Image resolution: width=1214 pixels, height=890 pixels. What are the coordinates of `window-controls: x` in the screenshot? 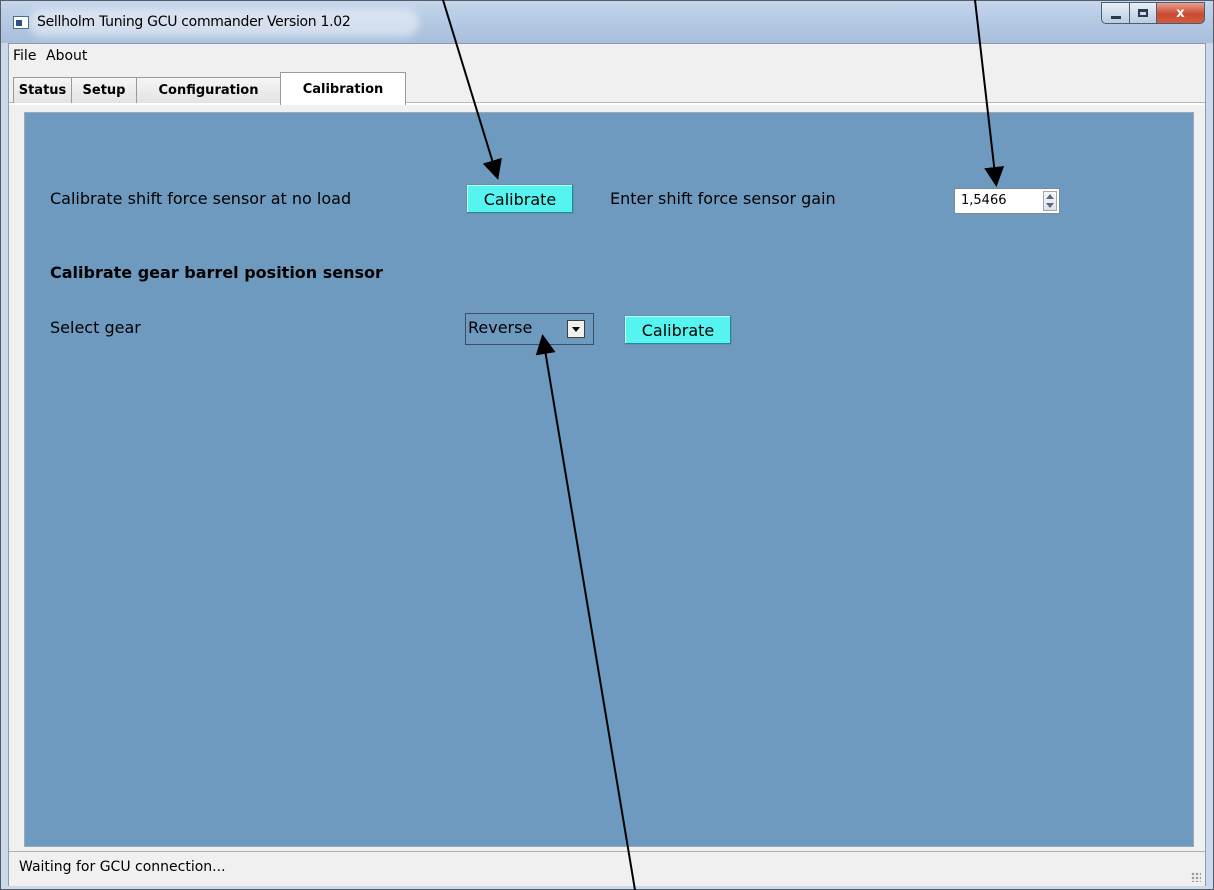 It's located at (1153, 14).